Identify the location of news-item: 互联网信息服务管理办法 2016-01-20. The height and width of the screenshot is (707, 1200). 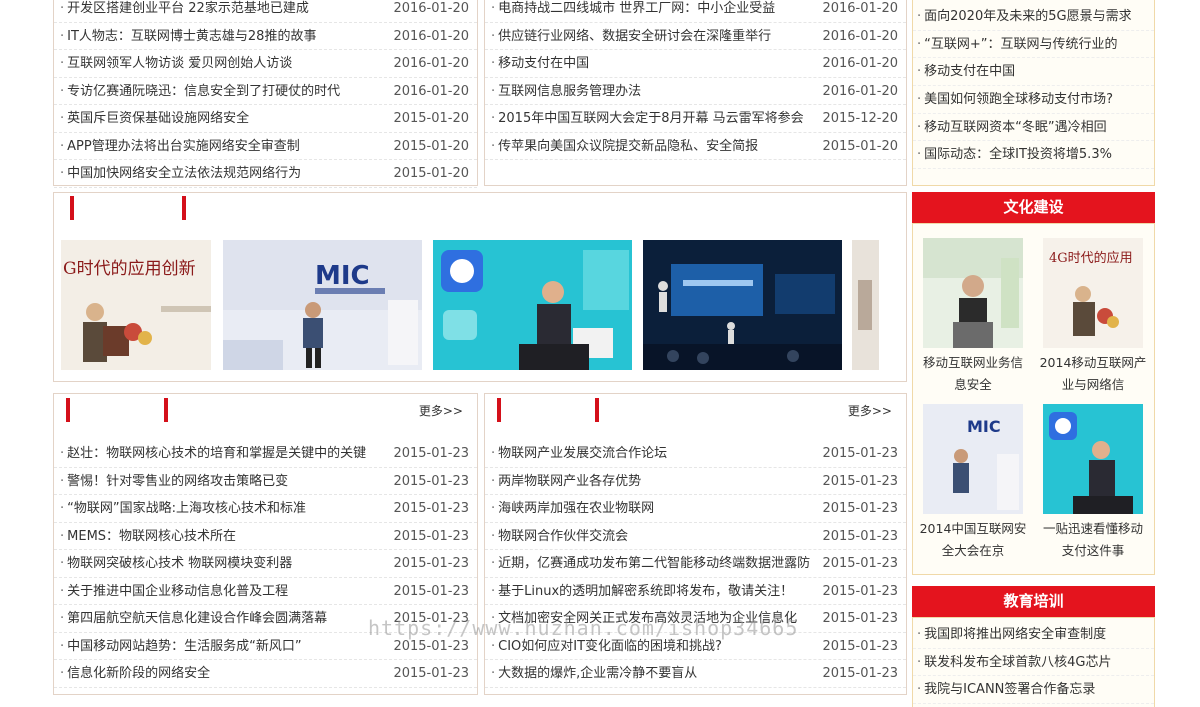
(695, 91).